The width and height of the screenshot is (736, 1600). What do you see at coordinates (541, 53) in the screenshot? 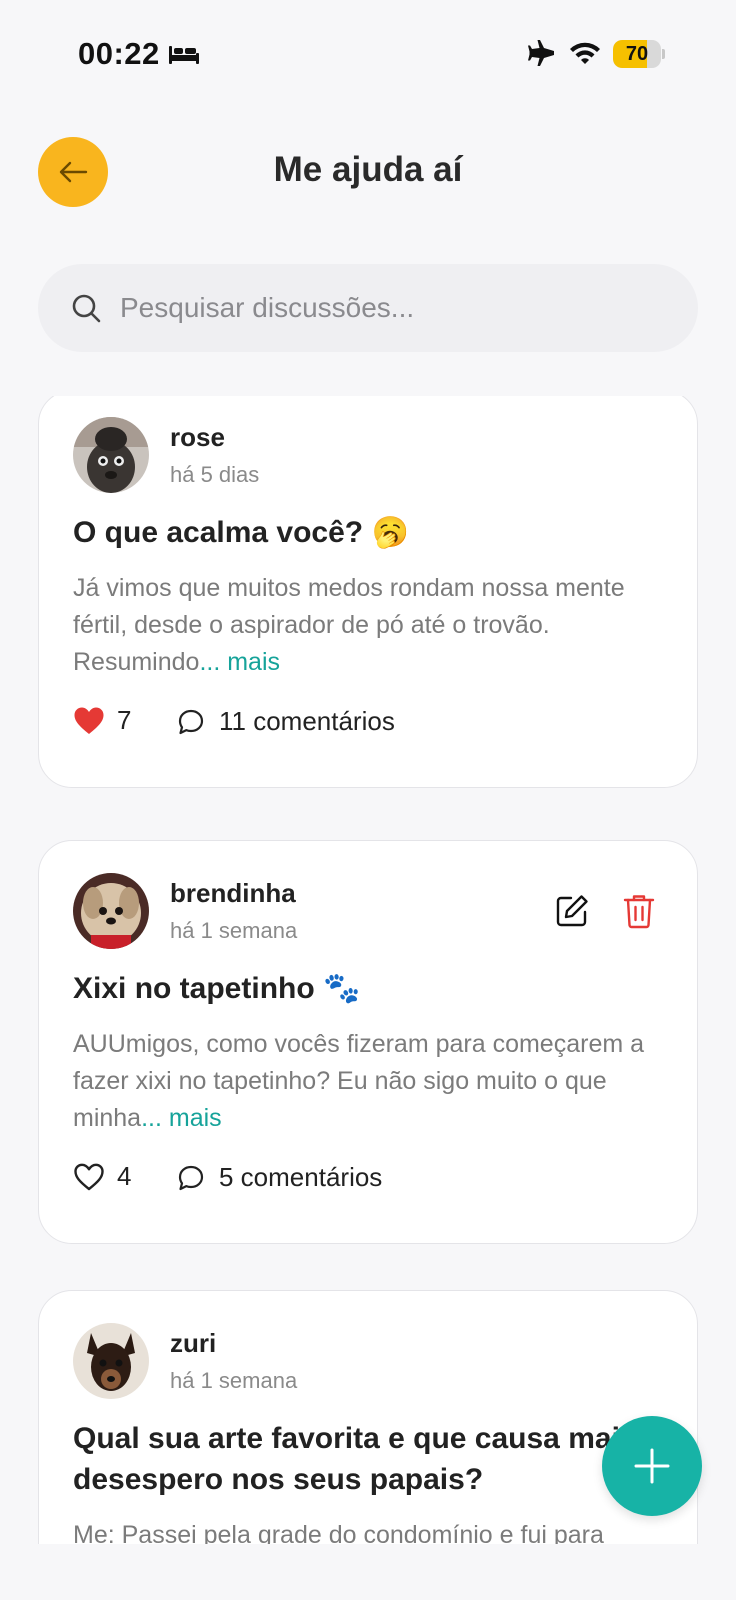
I see `airplane-icon` at bounding box center [541, 53].